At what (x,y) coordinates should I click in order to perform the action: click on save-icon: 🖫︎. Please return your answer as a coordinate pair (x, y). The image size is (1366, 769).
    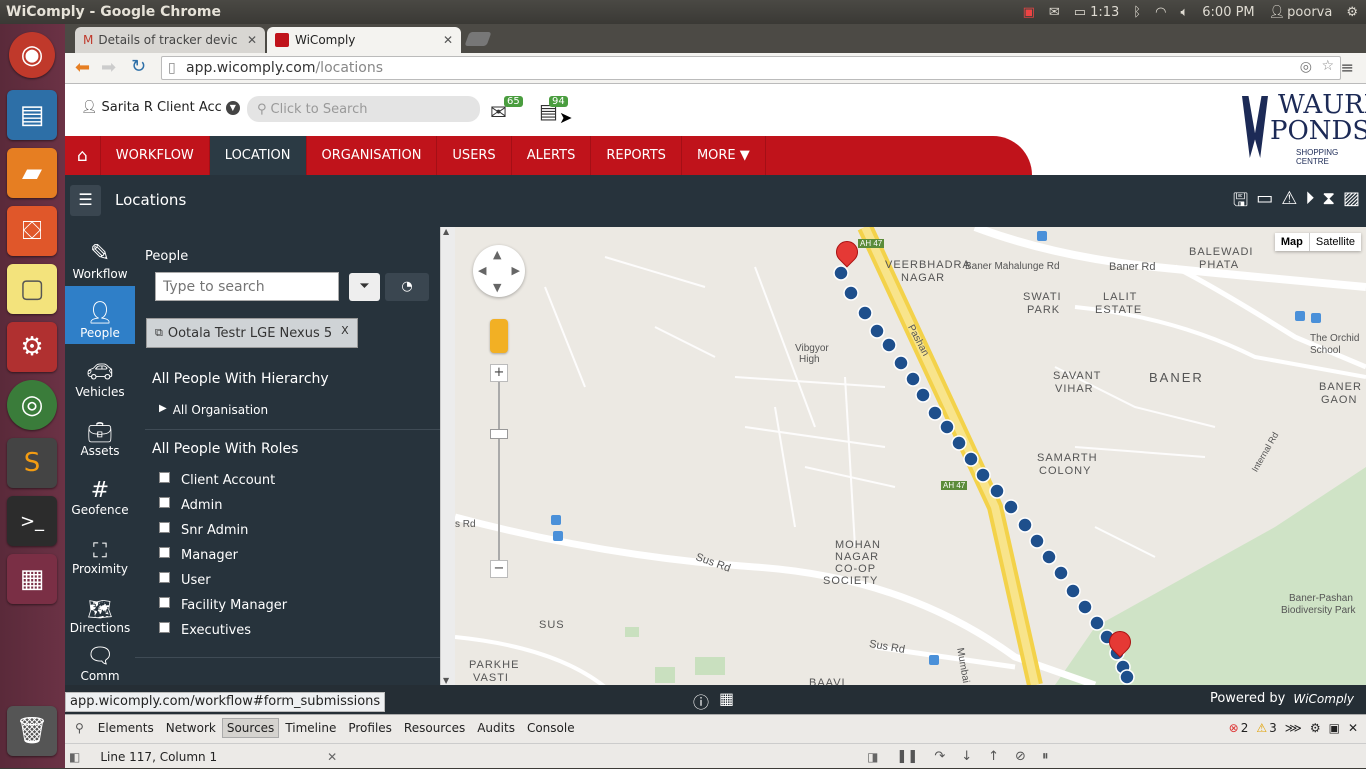
    Looking at the image, I should click on (1240, 203).